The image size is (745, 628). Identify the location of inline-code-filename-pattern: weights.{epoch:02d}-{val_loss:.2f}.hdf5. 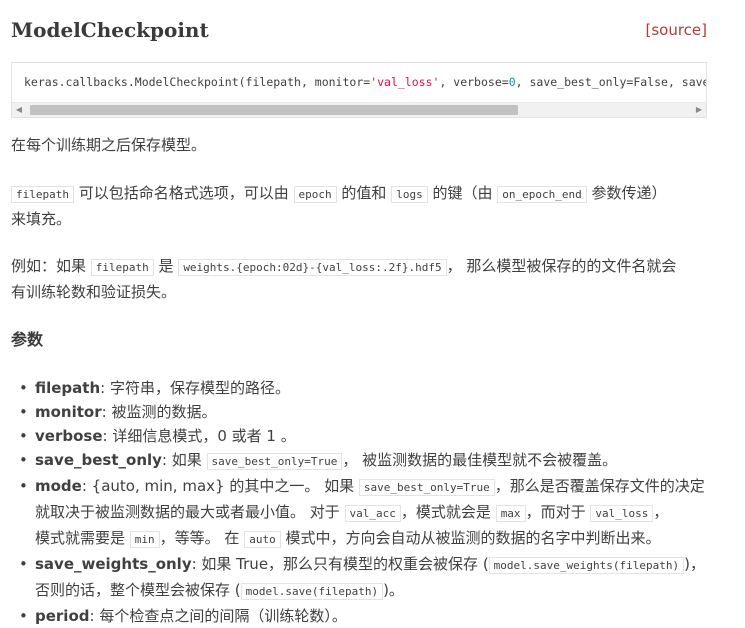
(312, 267).